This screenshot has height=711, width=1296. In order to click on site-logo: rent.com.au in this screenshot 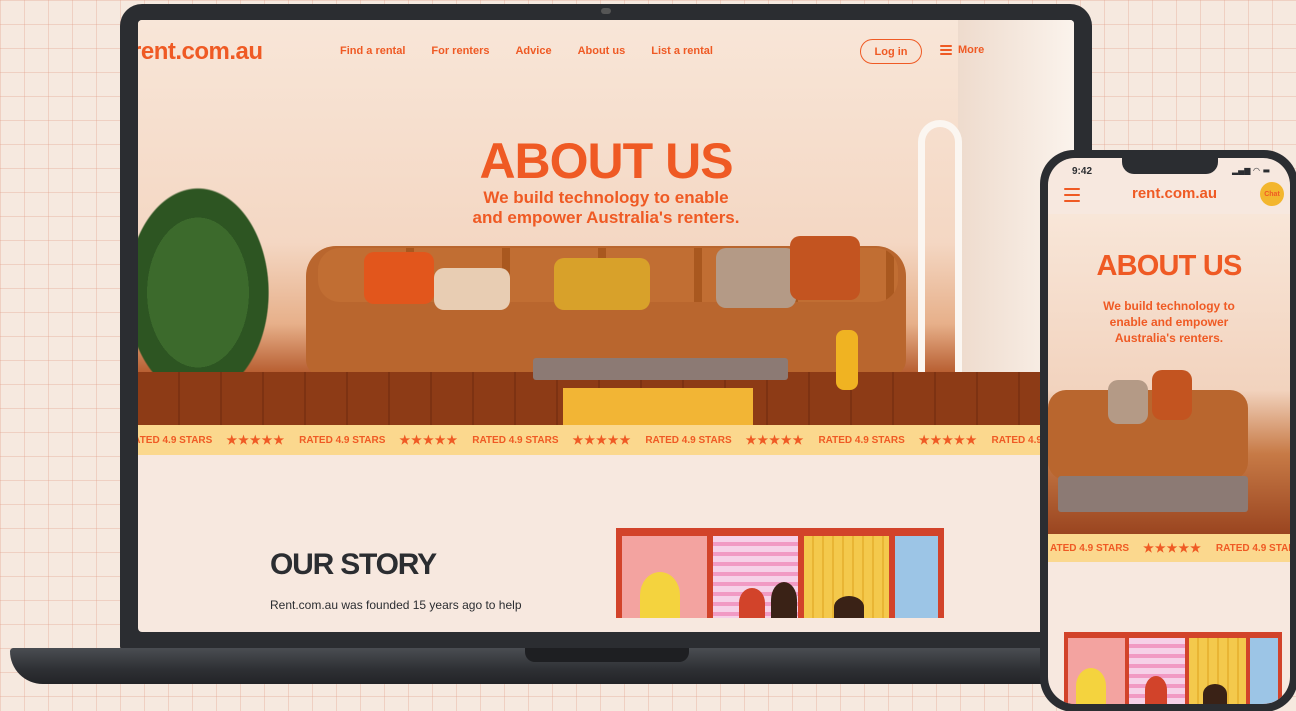, I will do `click(200, 52)`.